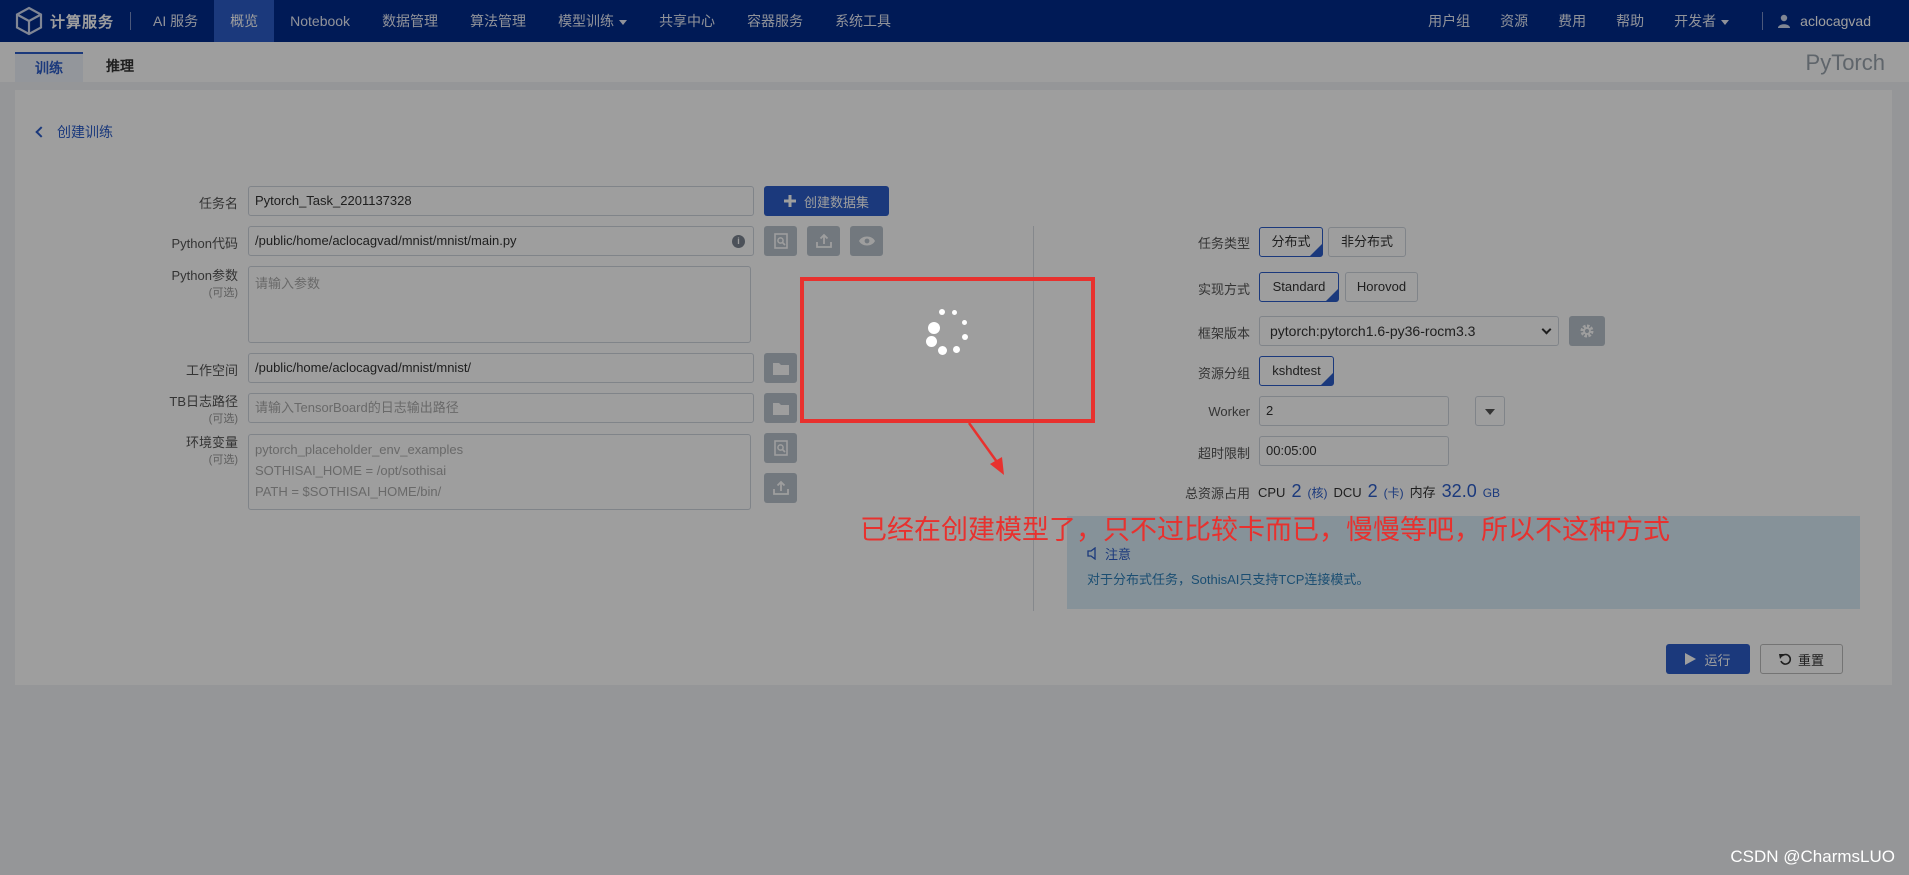  I want to click on watermark: CSDN @CharmsLUO, so click(1812, 856).